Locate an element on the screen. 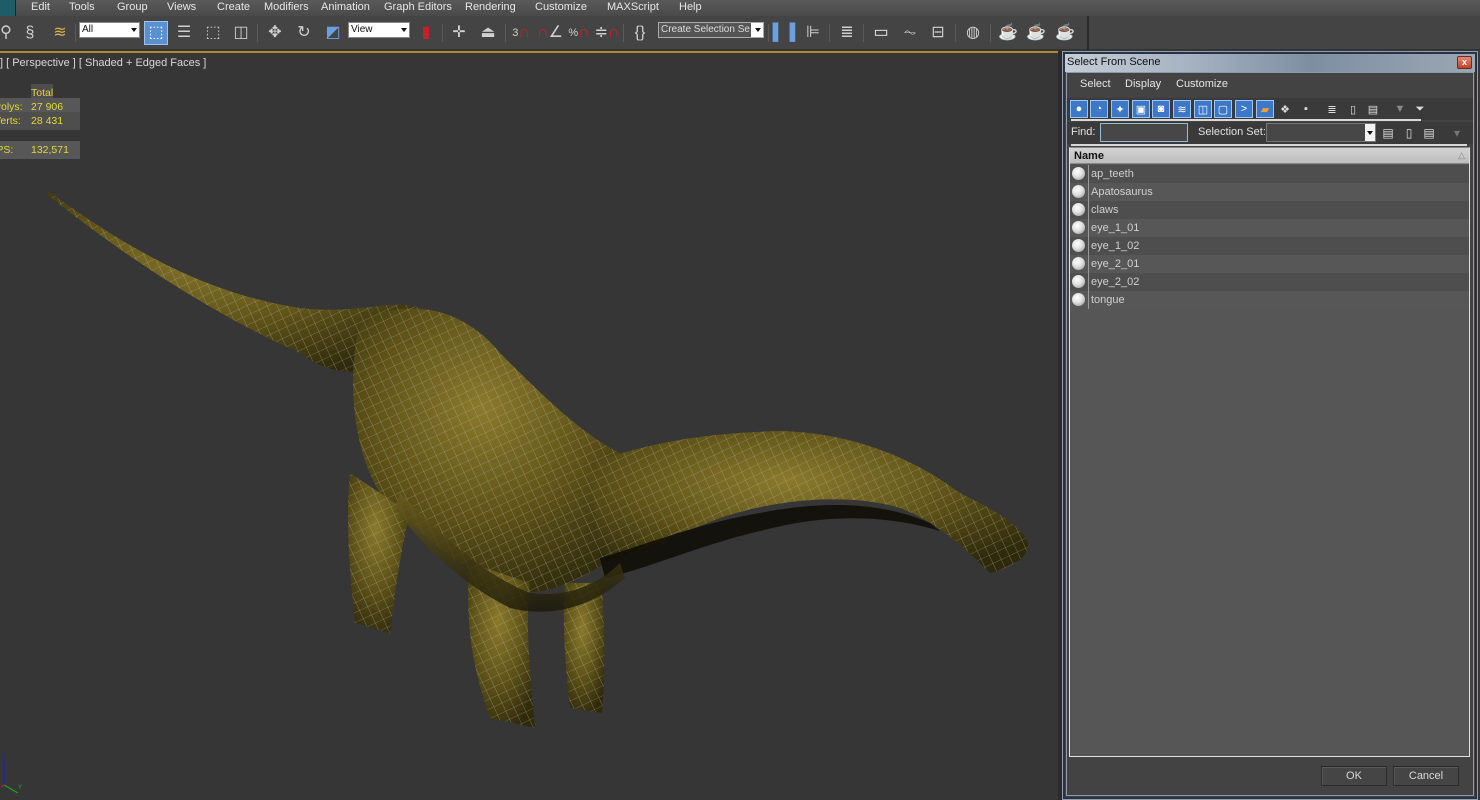  menu-views: Views is located at coordinates (181, 7).